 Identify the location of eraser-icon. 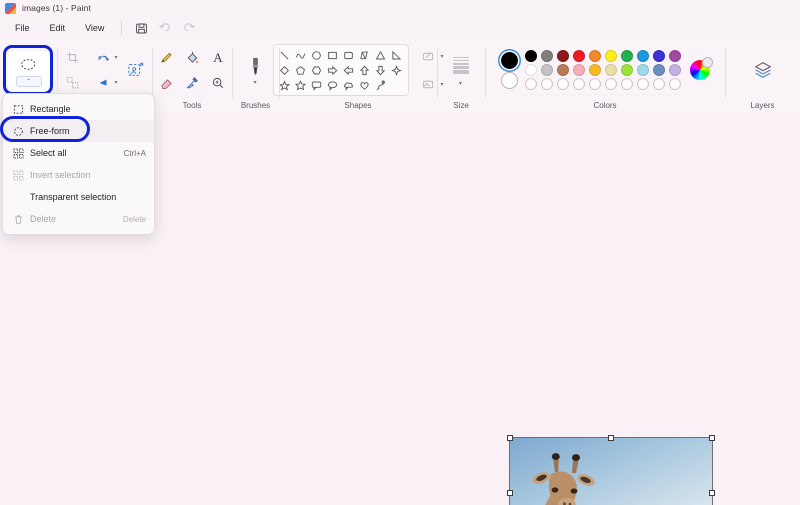
(166, 83).